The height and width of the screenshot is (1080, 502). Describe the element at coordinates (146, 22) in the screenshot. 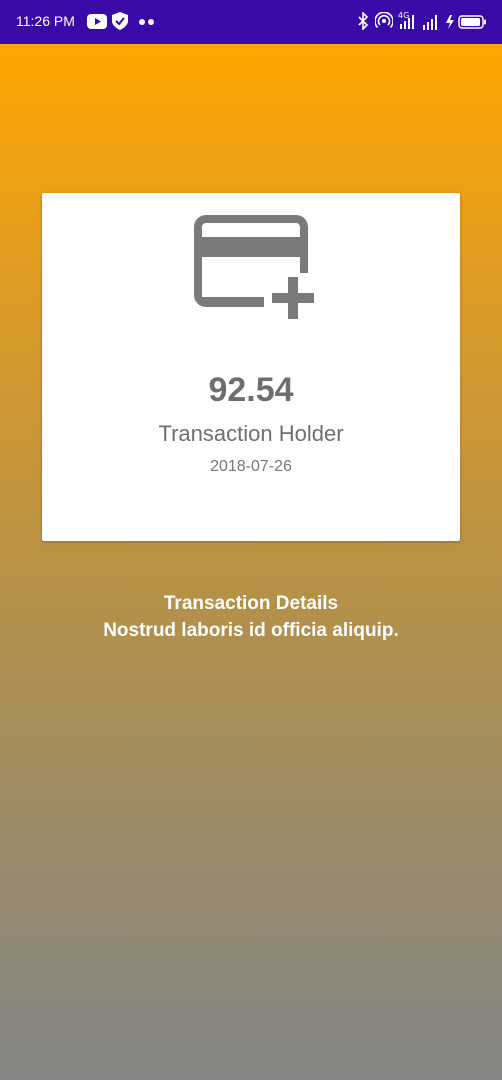

I see `more-dots-icon` at that location.